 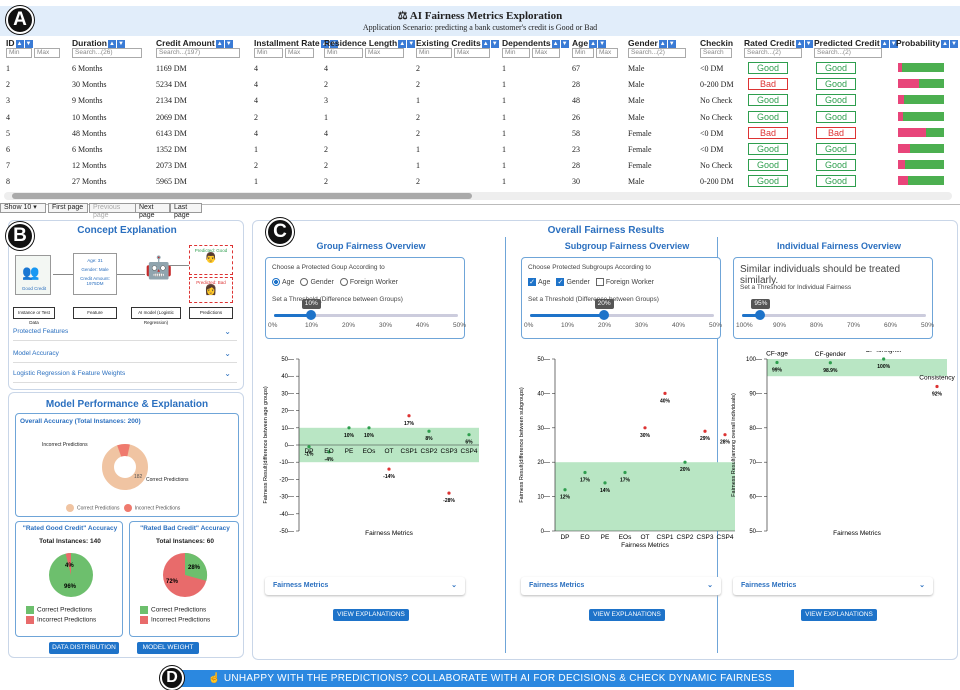 What do you see at coordinates (539, 282) in the screenshot?
I see `option-age: ✓ Age` at bounding box center [539, 282].